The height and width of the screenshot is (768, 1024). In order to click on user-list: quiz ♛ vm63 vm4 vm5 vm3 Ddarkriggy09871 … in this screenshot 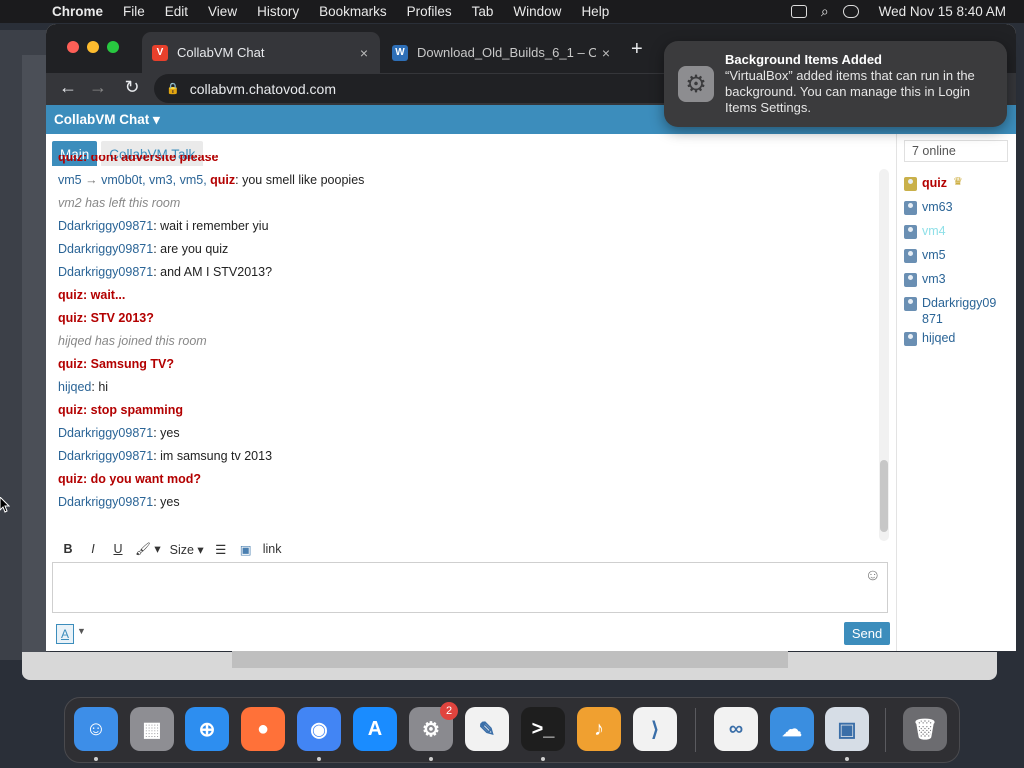, I will do `click(959, 264)`.